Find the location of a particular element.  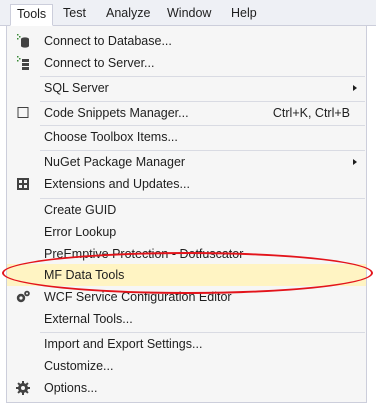

menu-item-label: PreEmptive Protection - Dotfuscator is located at coordinates (144, 254).